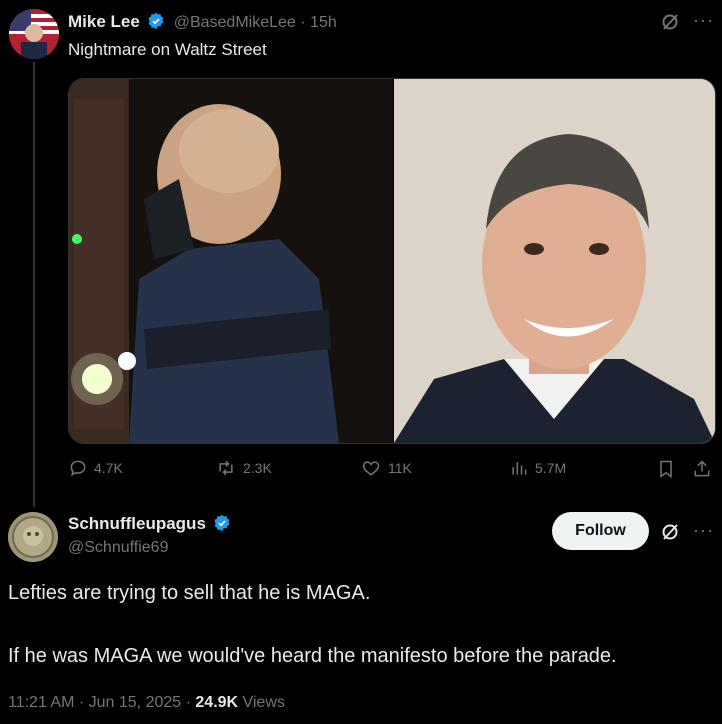  I want to click on reply-avatar-image, so click(33, 537).